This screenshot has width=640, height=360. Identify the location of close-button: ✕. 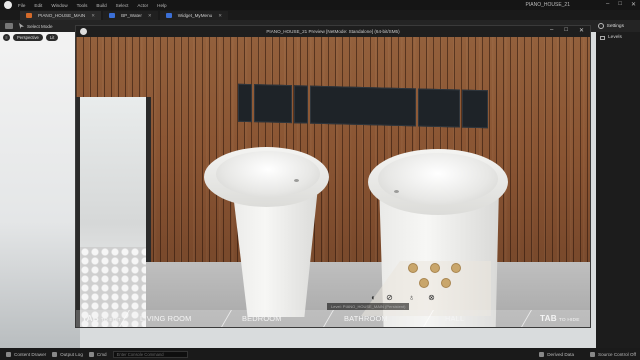
(633, 4).